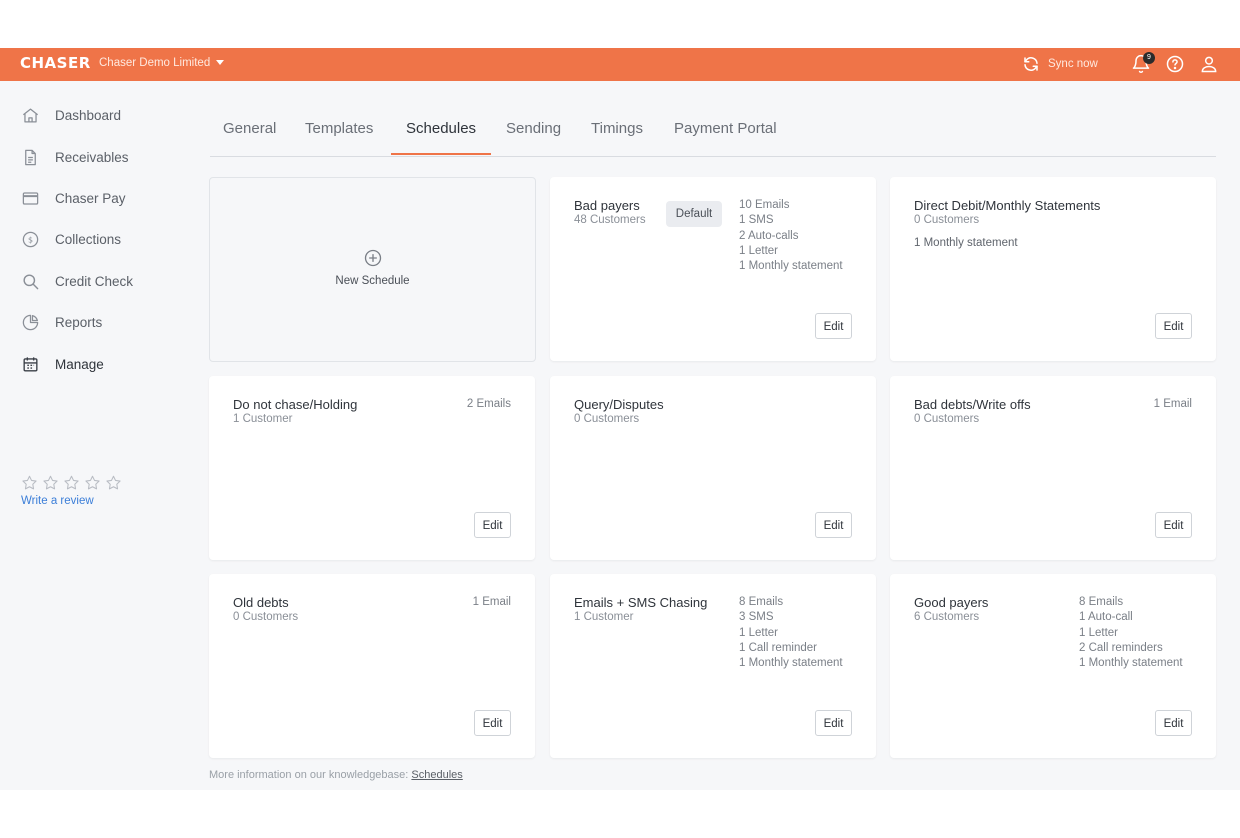 The height and width of the screenshot is (838, 1240). Describe the element at coordinates (533, 128) in the screenshot. I see `tab-sending: Sending` at that location.